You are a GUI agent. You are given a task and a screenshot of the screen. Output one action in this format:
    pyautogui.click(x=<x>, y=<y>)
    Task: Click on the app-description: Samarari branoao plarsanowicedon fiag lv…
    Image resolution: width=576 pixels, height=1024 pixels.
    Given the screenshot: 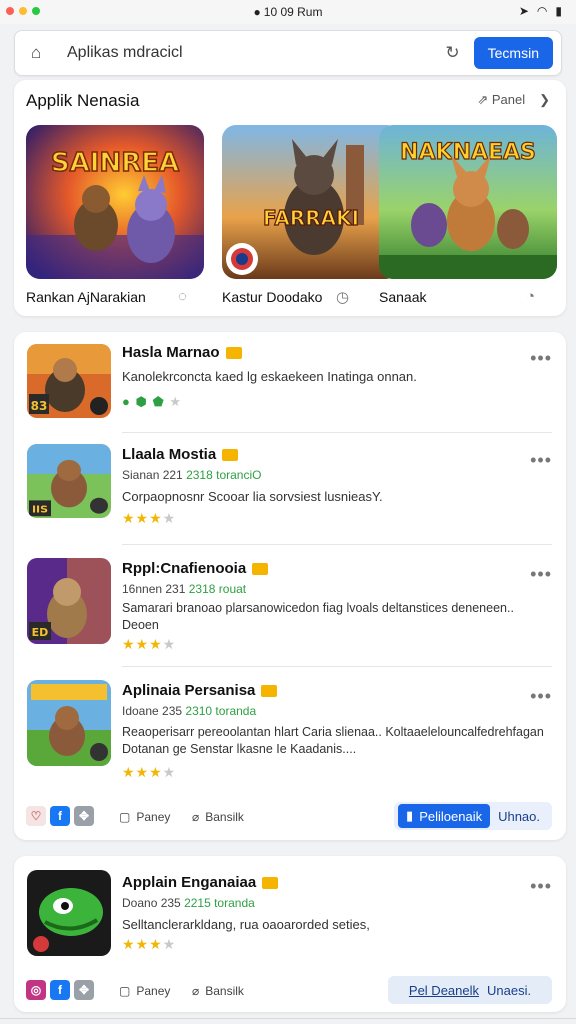 What is the action you would take?
    pyautogui.click(x=318, y=616)
    